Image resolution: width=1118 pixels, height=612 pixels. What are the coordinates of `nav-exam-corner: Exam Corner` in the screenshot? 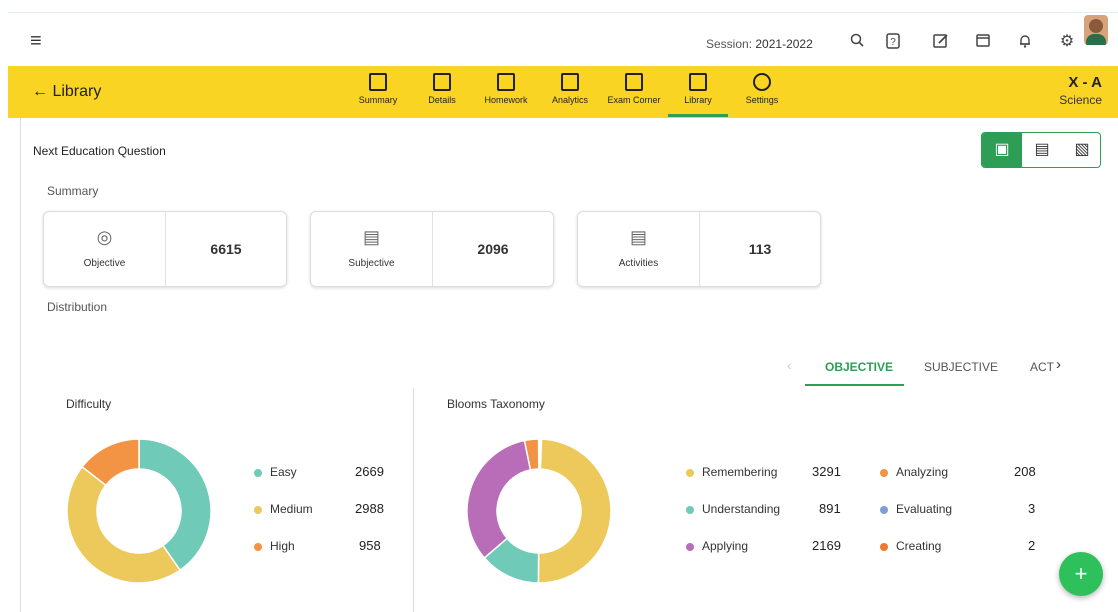 It's located at (634, 89).